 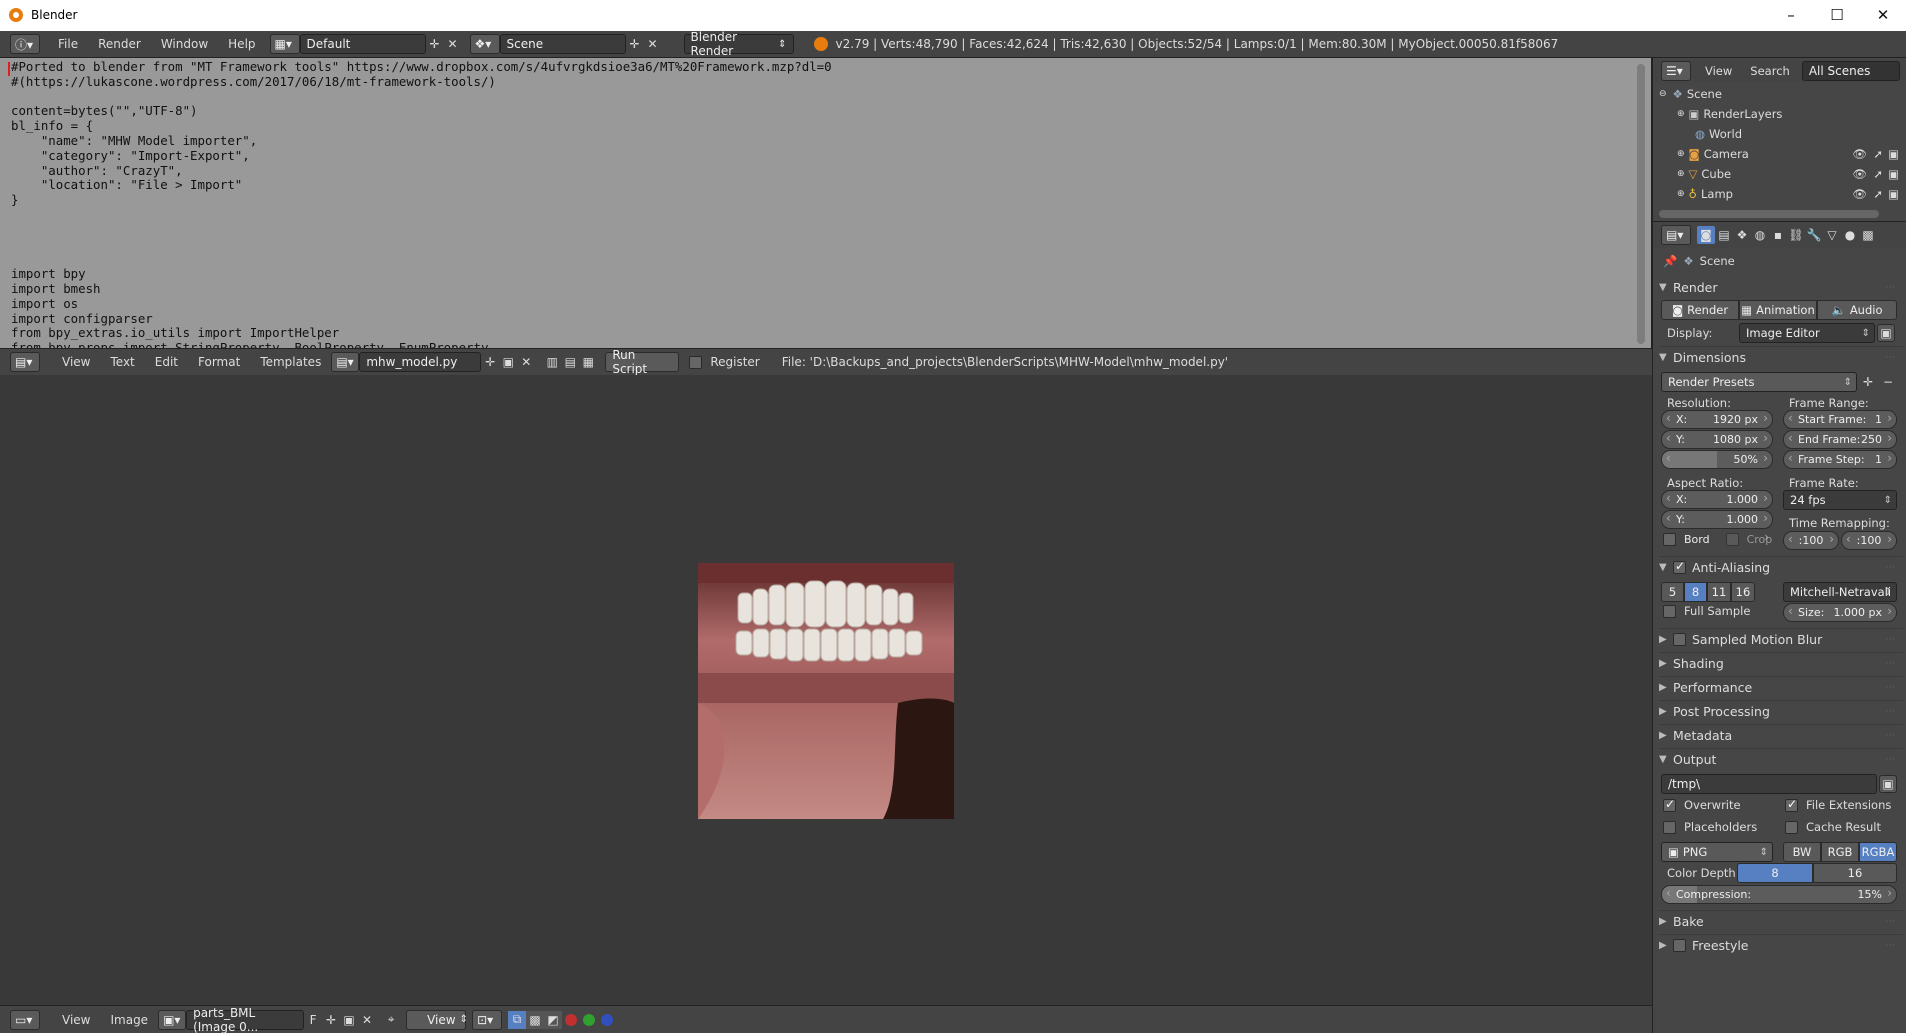 What do you see at coordinates (1706, 235) in the screenshot?
I see `render-tab-icon: ◙` at bounding box center [1706, 235].